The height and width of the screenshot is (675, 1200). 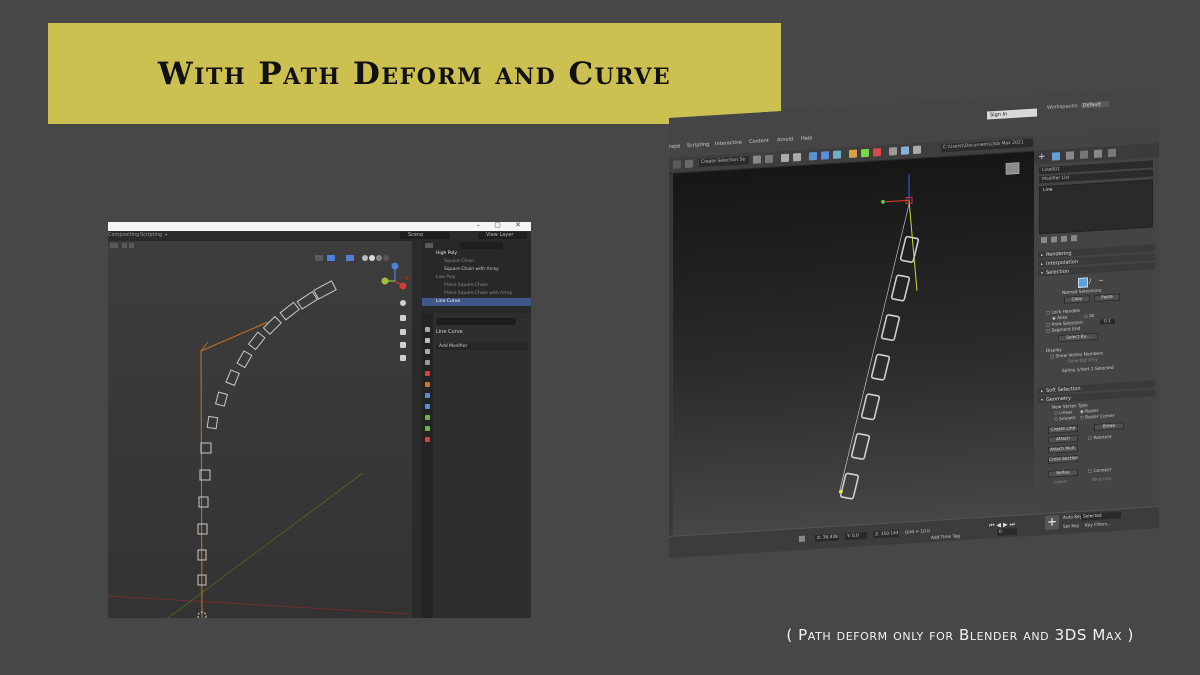 I want to click on tab-compositing: Compositing, so click(x=123, y=235).